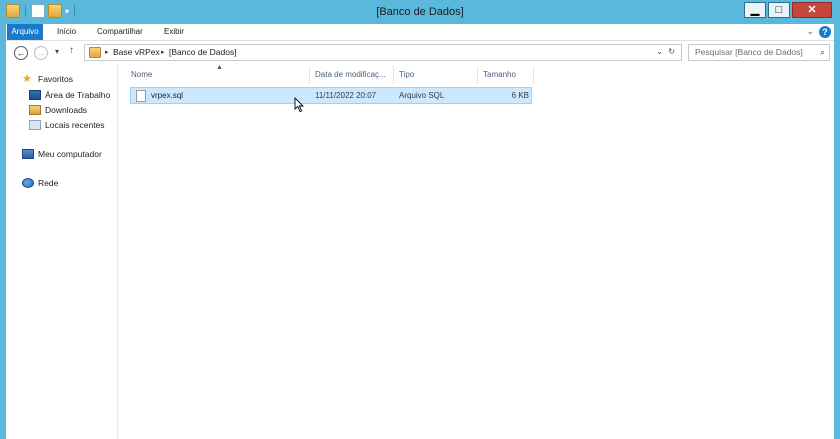  What do you see at coordinates (3, 231) in the screenshot?
I see `window-frame-left` at bounding box center [3, 231].